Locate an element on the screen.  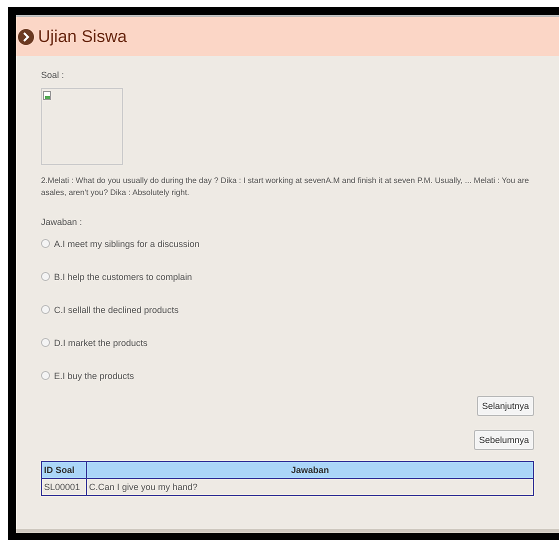
question-label: Soal : is located at coordinates (53, 75).